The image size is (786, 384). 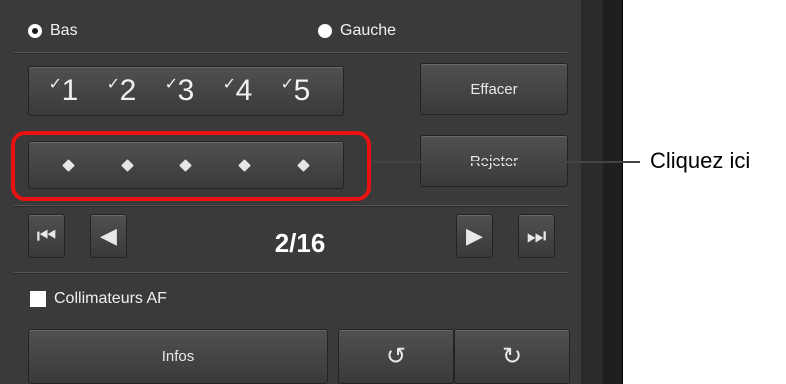 What do you see at coordinates (35, 31) in the screenshot?
I see `radio-checked-icon` at bounding box center [35, 31].